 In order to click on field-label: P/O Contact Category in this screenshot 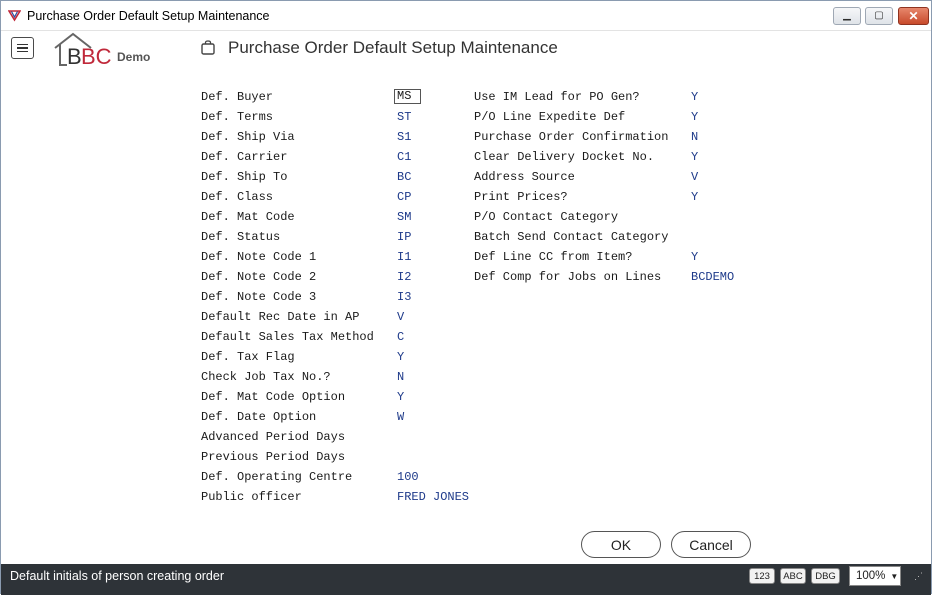, I will do `click(546, 217)`.